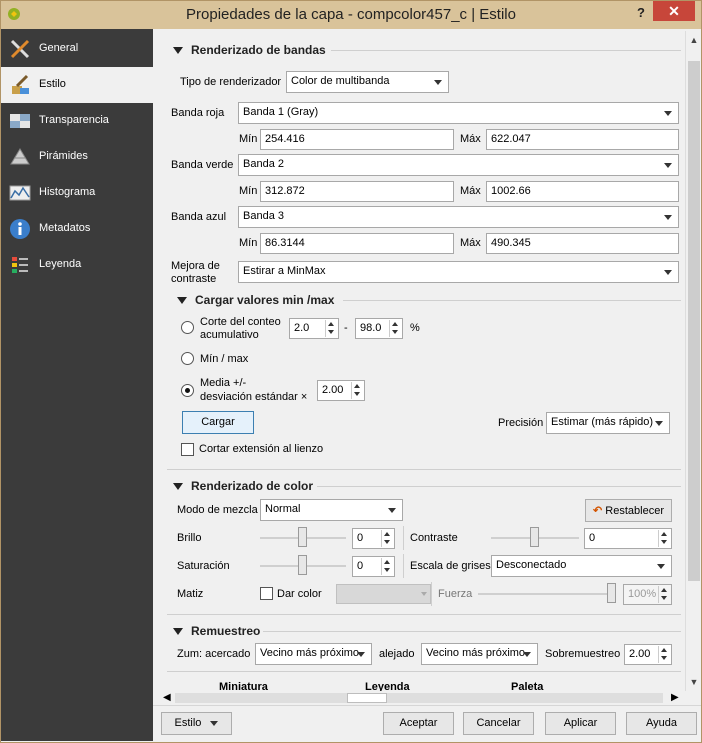 This screenshot has height=743, width=702. What do you see at coordinates (187, 449) in the screenshot?
I see `clip-extent-checkbox` at bounding box center [187, 449].